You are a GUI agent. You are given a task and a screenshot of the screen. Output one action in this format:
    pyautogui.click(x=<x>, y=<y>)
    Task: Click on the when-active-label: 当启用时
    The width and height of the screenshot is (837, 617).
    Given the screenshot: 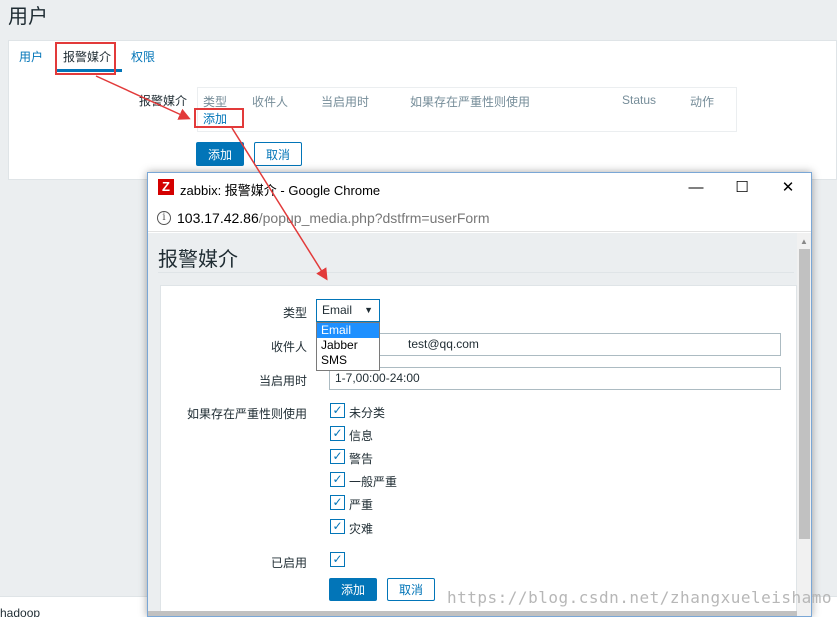 What is the action you would take?
    pyautogui.click(x=282, y=381)
    